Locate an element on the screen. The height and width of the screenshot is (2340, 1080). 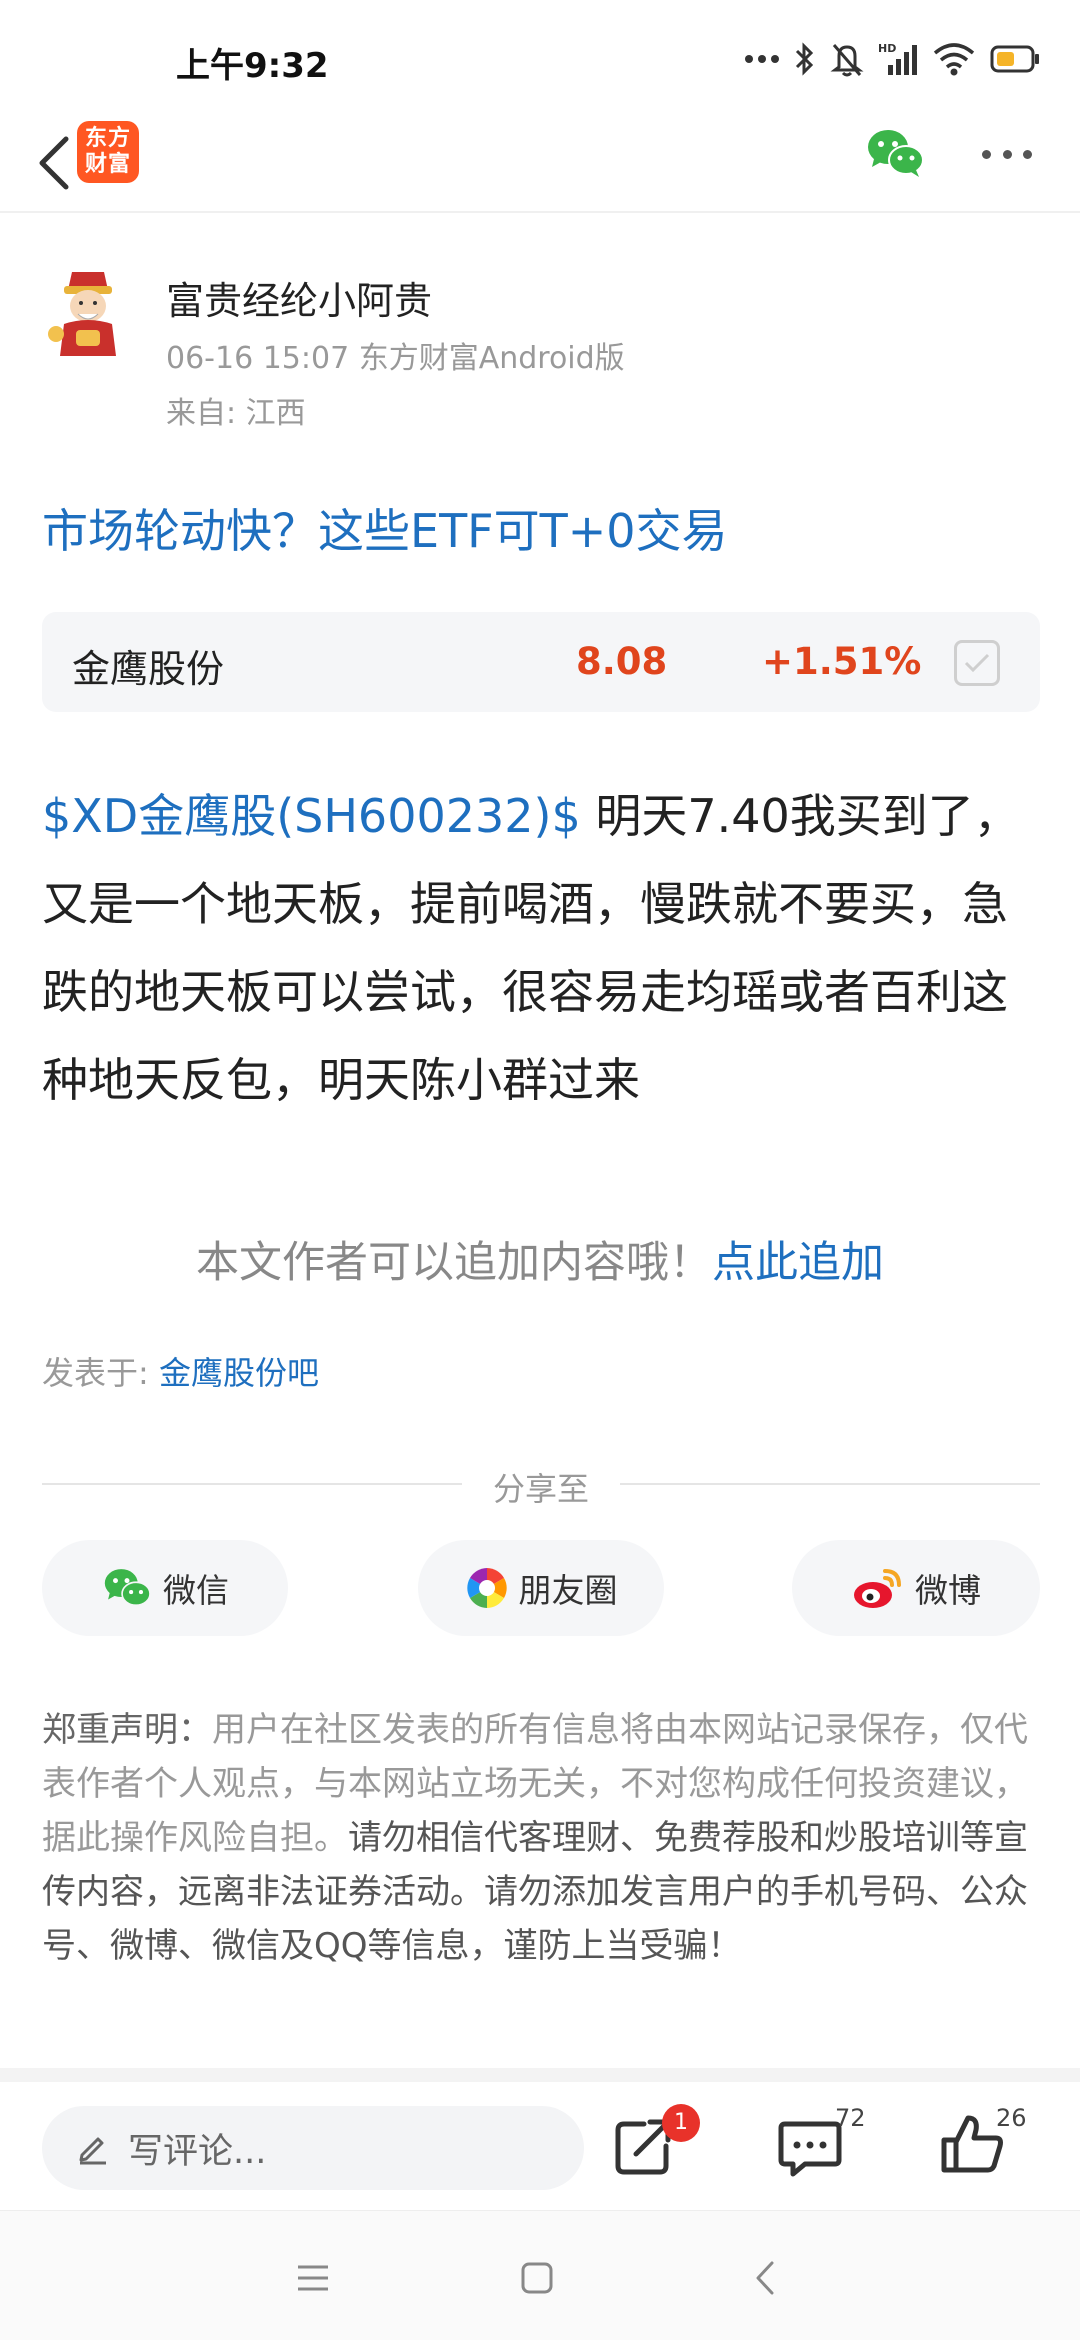
watchlist-checkbox is located at coordinates (977, 663).